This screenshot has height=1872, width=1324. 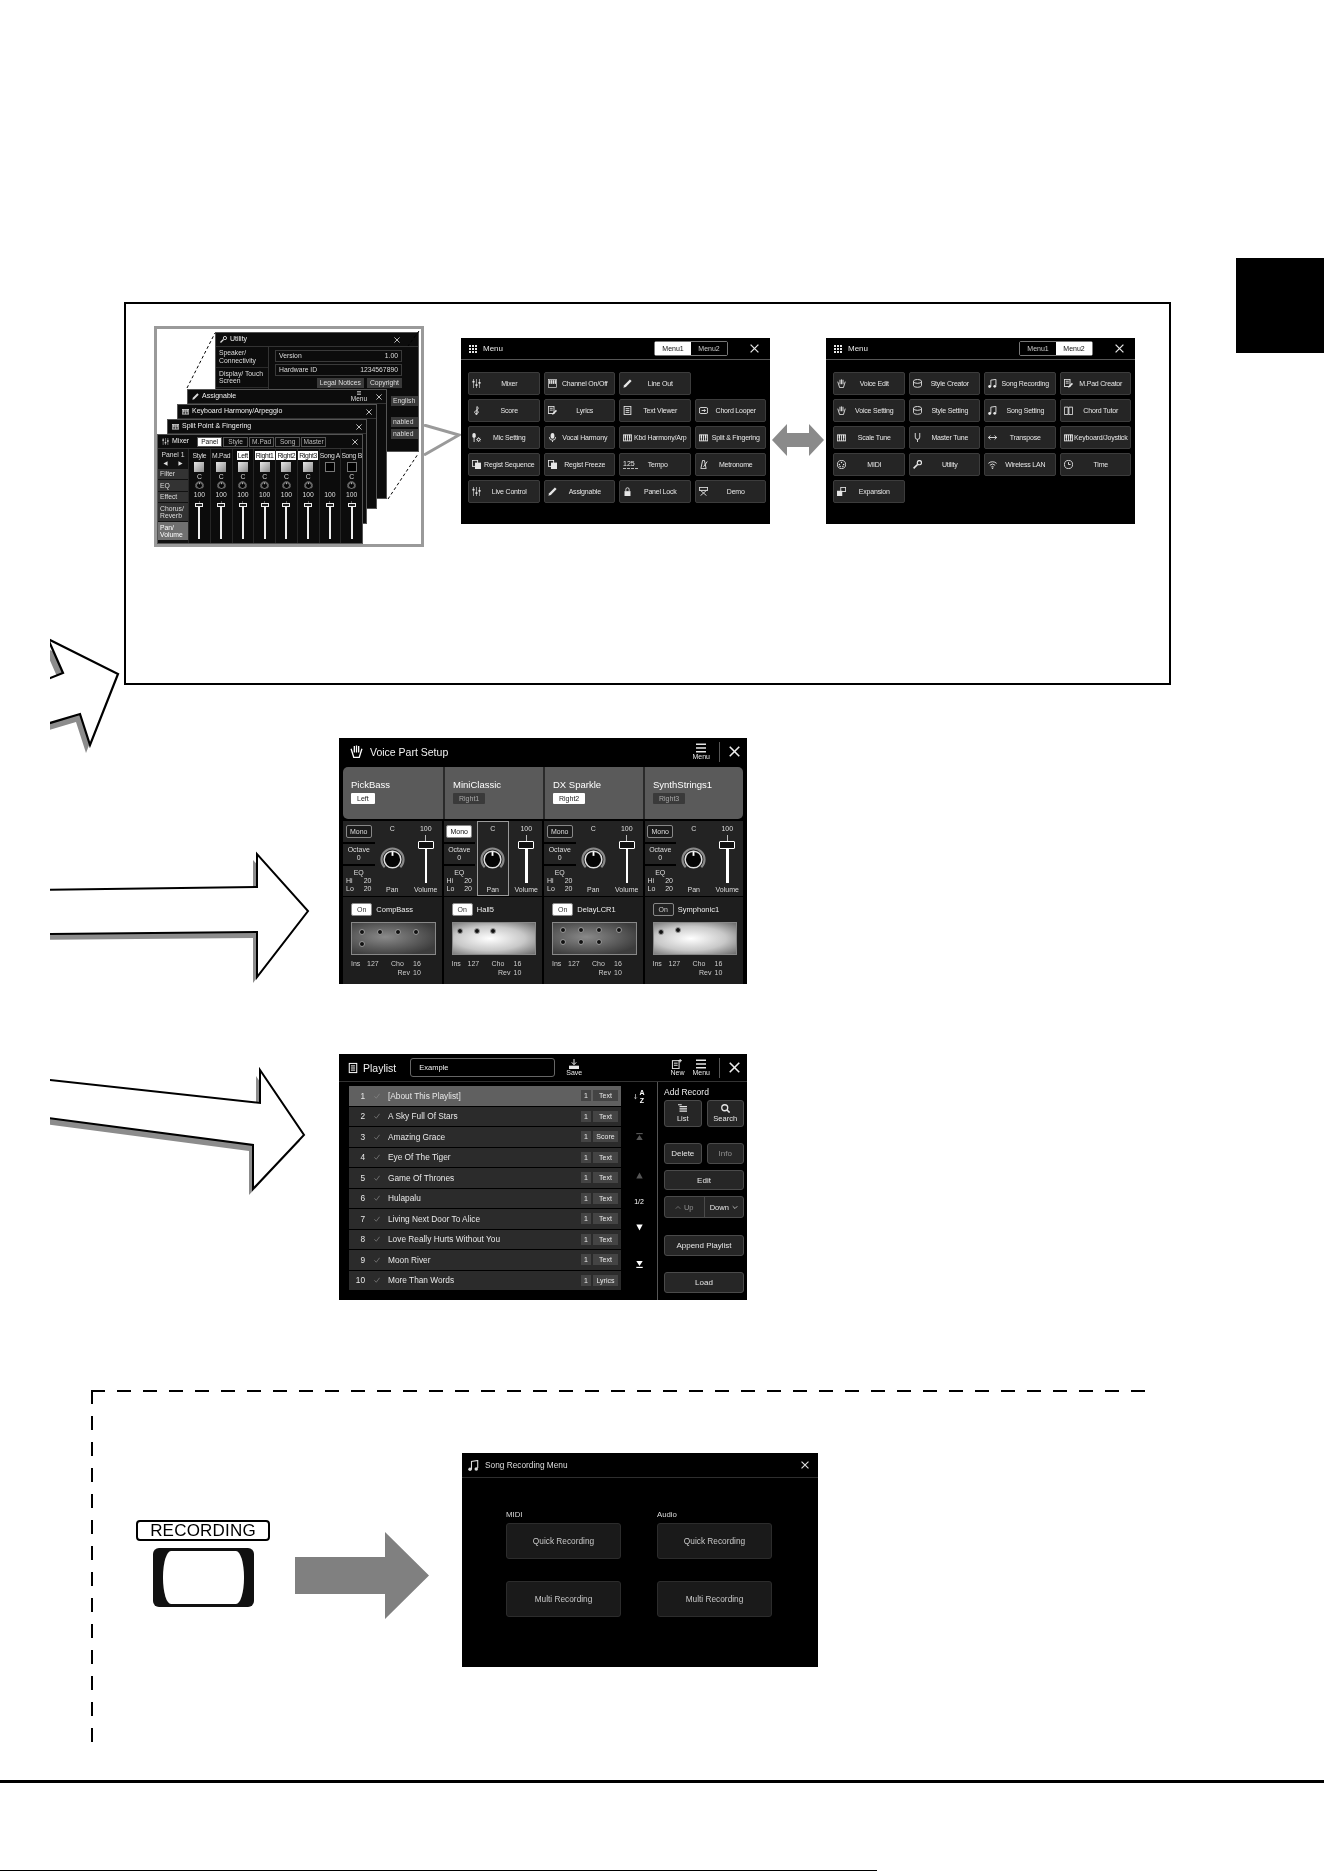 What do you see at coordinates (704, 1282) in the screenshot?
I see `load-button: Load` at bounding box center [704, 1282].